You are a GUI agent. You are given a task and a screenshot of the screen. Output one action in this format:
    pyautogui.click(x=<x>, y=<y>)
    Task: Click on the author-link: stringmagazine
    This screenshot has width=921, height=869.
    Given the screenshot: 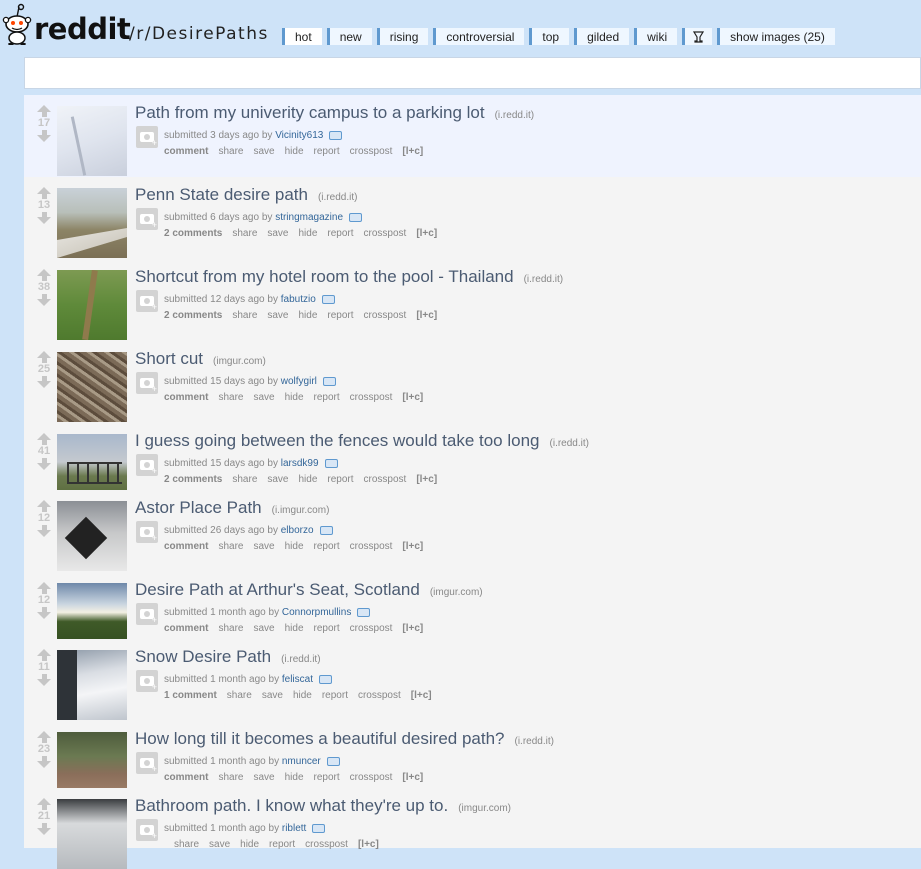 What is the action you would take?
    pyautogui.click(x=309, y=217)
    